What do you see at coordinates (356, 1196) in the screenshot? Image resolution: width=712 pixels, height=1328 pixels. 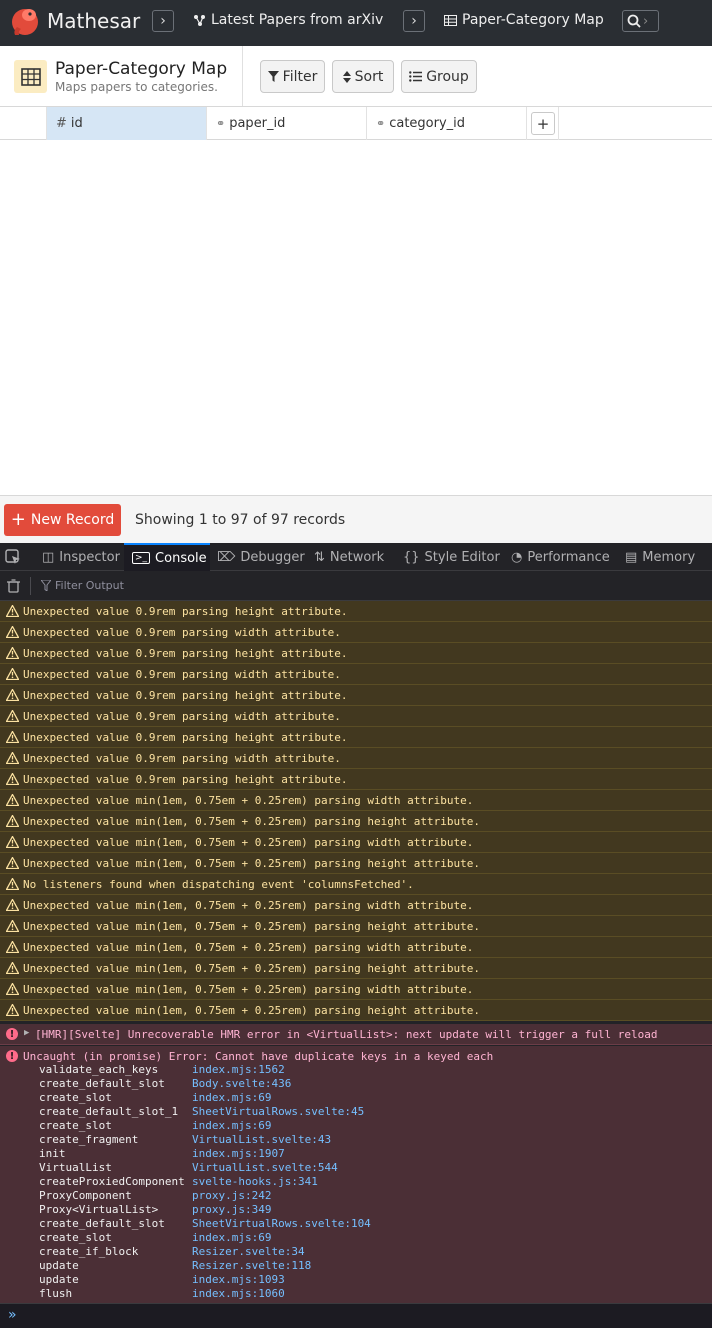 I see `stack-frame: ProxyComponent proxy.js:242` at bounding box center [356, 1196].